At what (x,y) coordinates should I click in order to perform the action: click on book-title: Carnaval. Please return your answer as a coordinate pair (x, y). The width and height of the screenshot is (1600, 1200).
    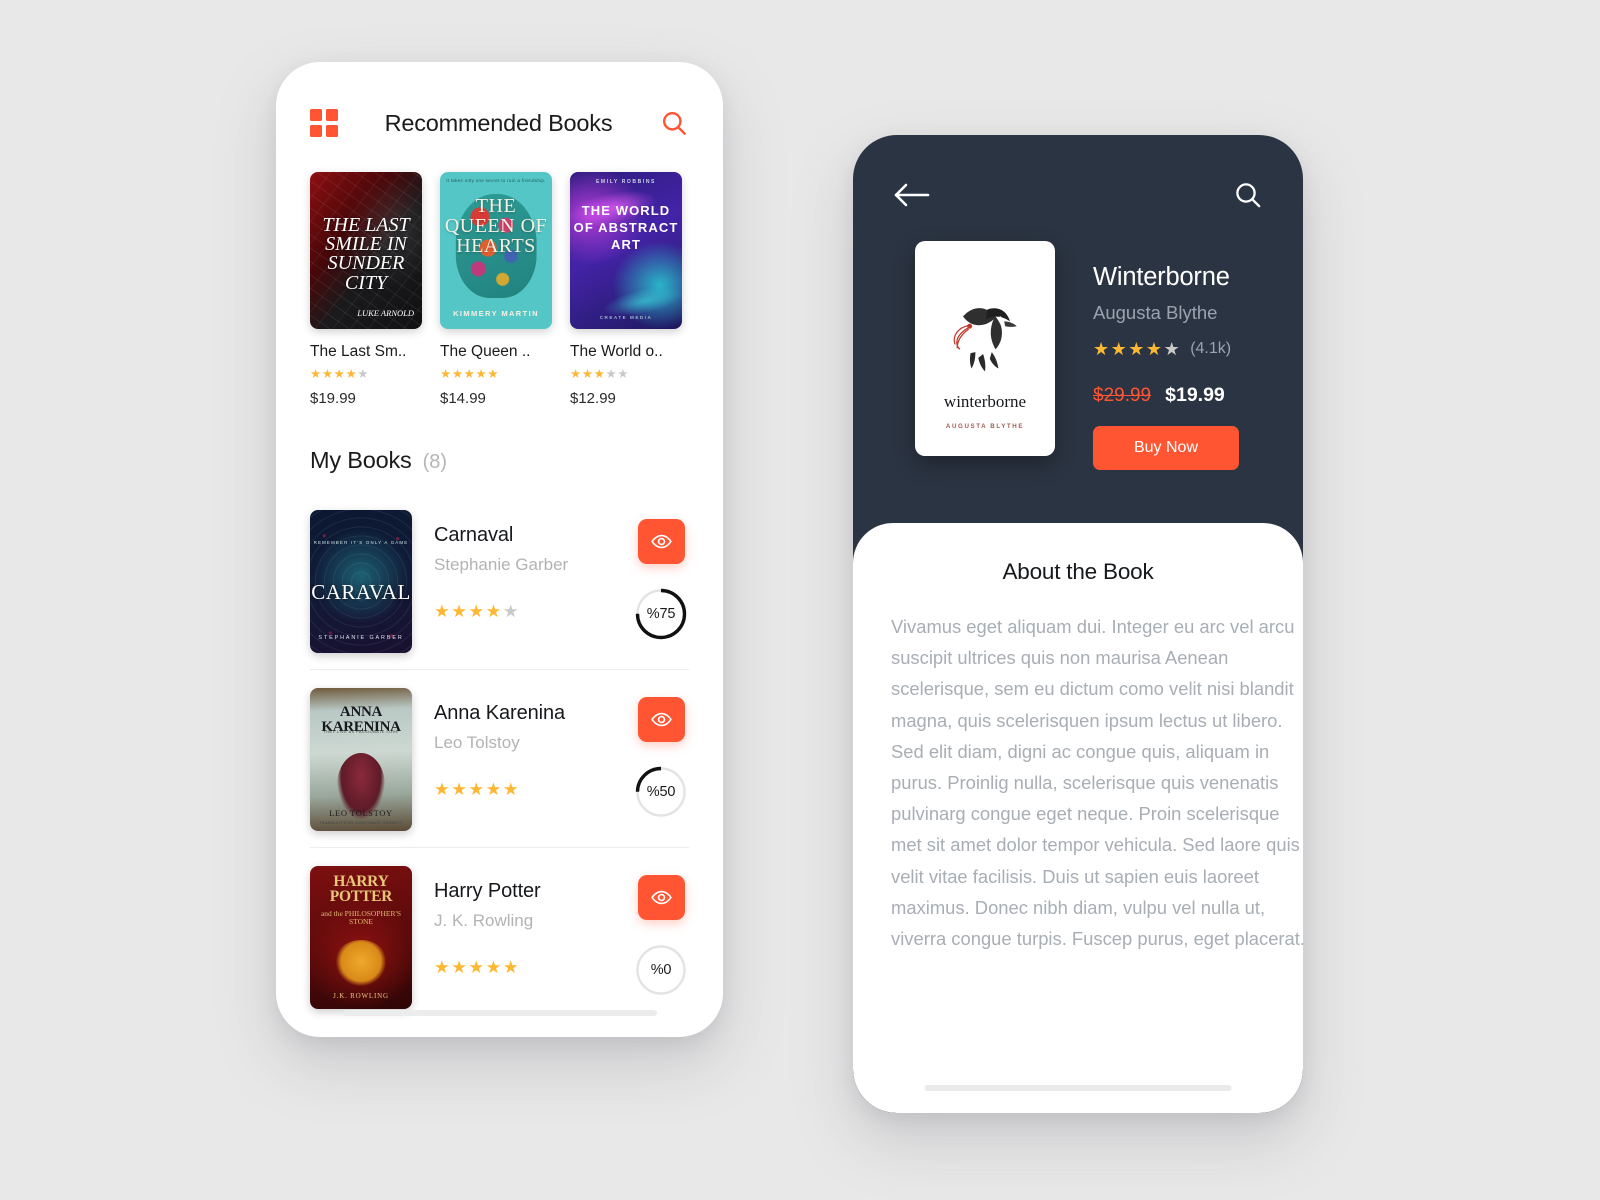
    Looking at the image, I should click on (474, 534).